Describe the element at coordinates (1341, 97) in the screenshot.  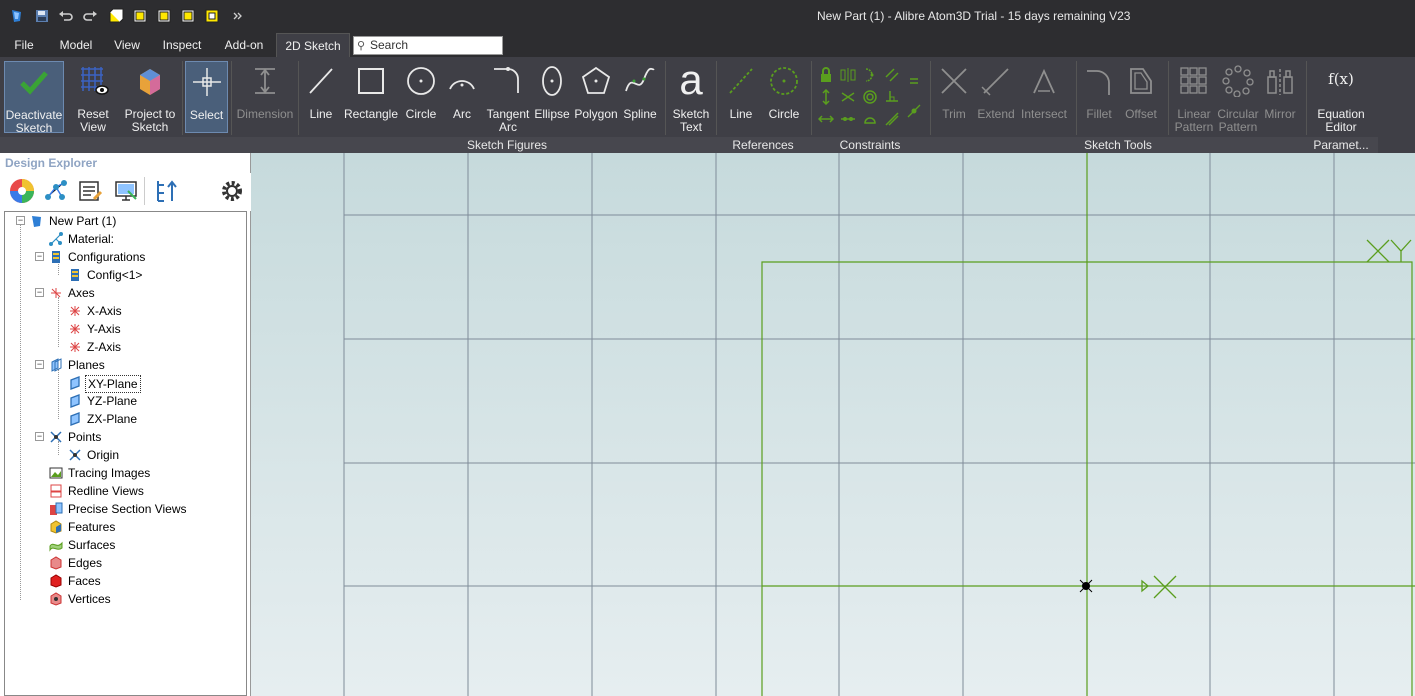
I see `equation-editor-button: f(x) Equation Editor` at that location.